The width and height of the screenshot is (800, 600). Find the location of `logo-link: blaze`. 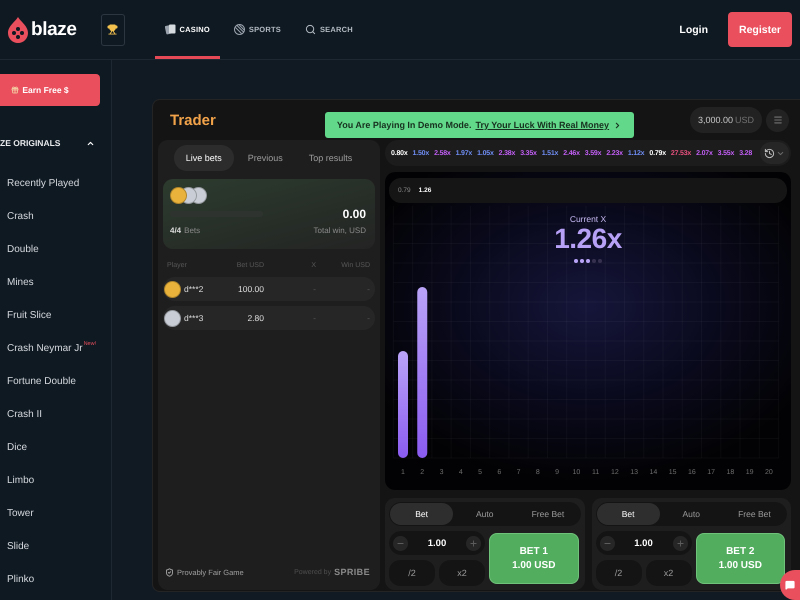

logo-link: blaze is located at coordinates (42, 29).